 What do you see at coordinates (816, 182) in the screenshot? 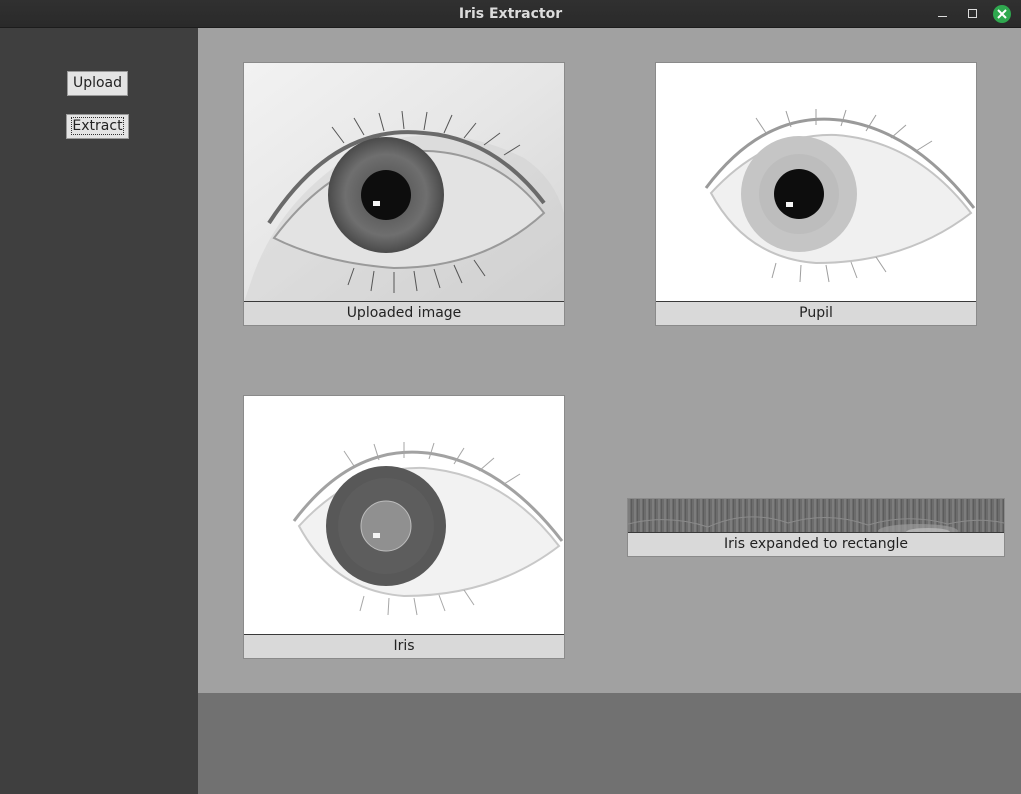
I see `pupil-eye-image` at bounding box center [816, 182].